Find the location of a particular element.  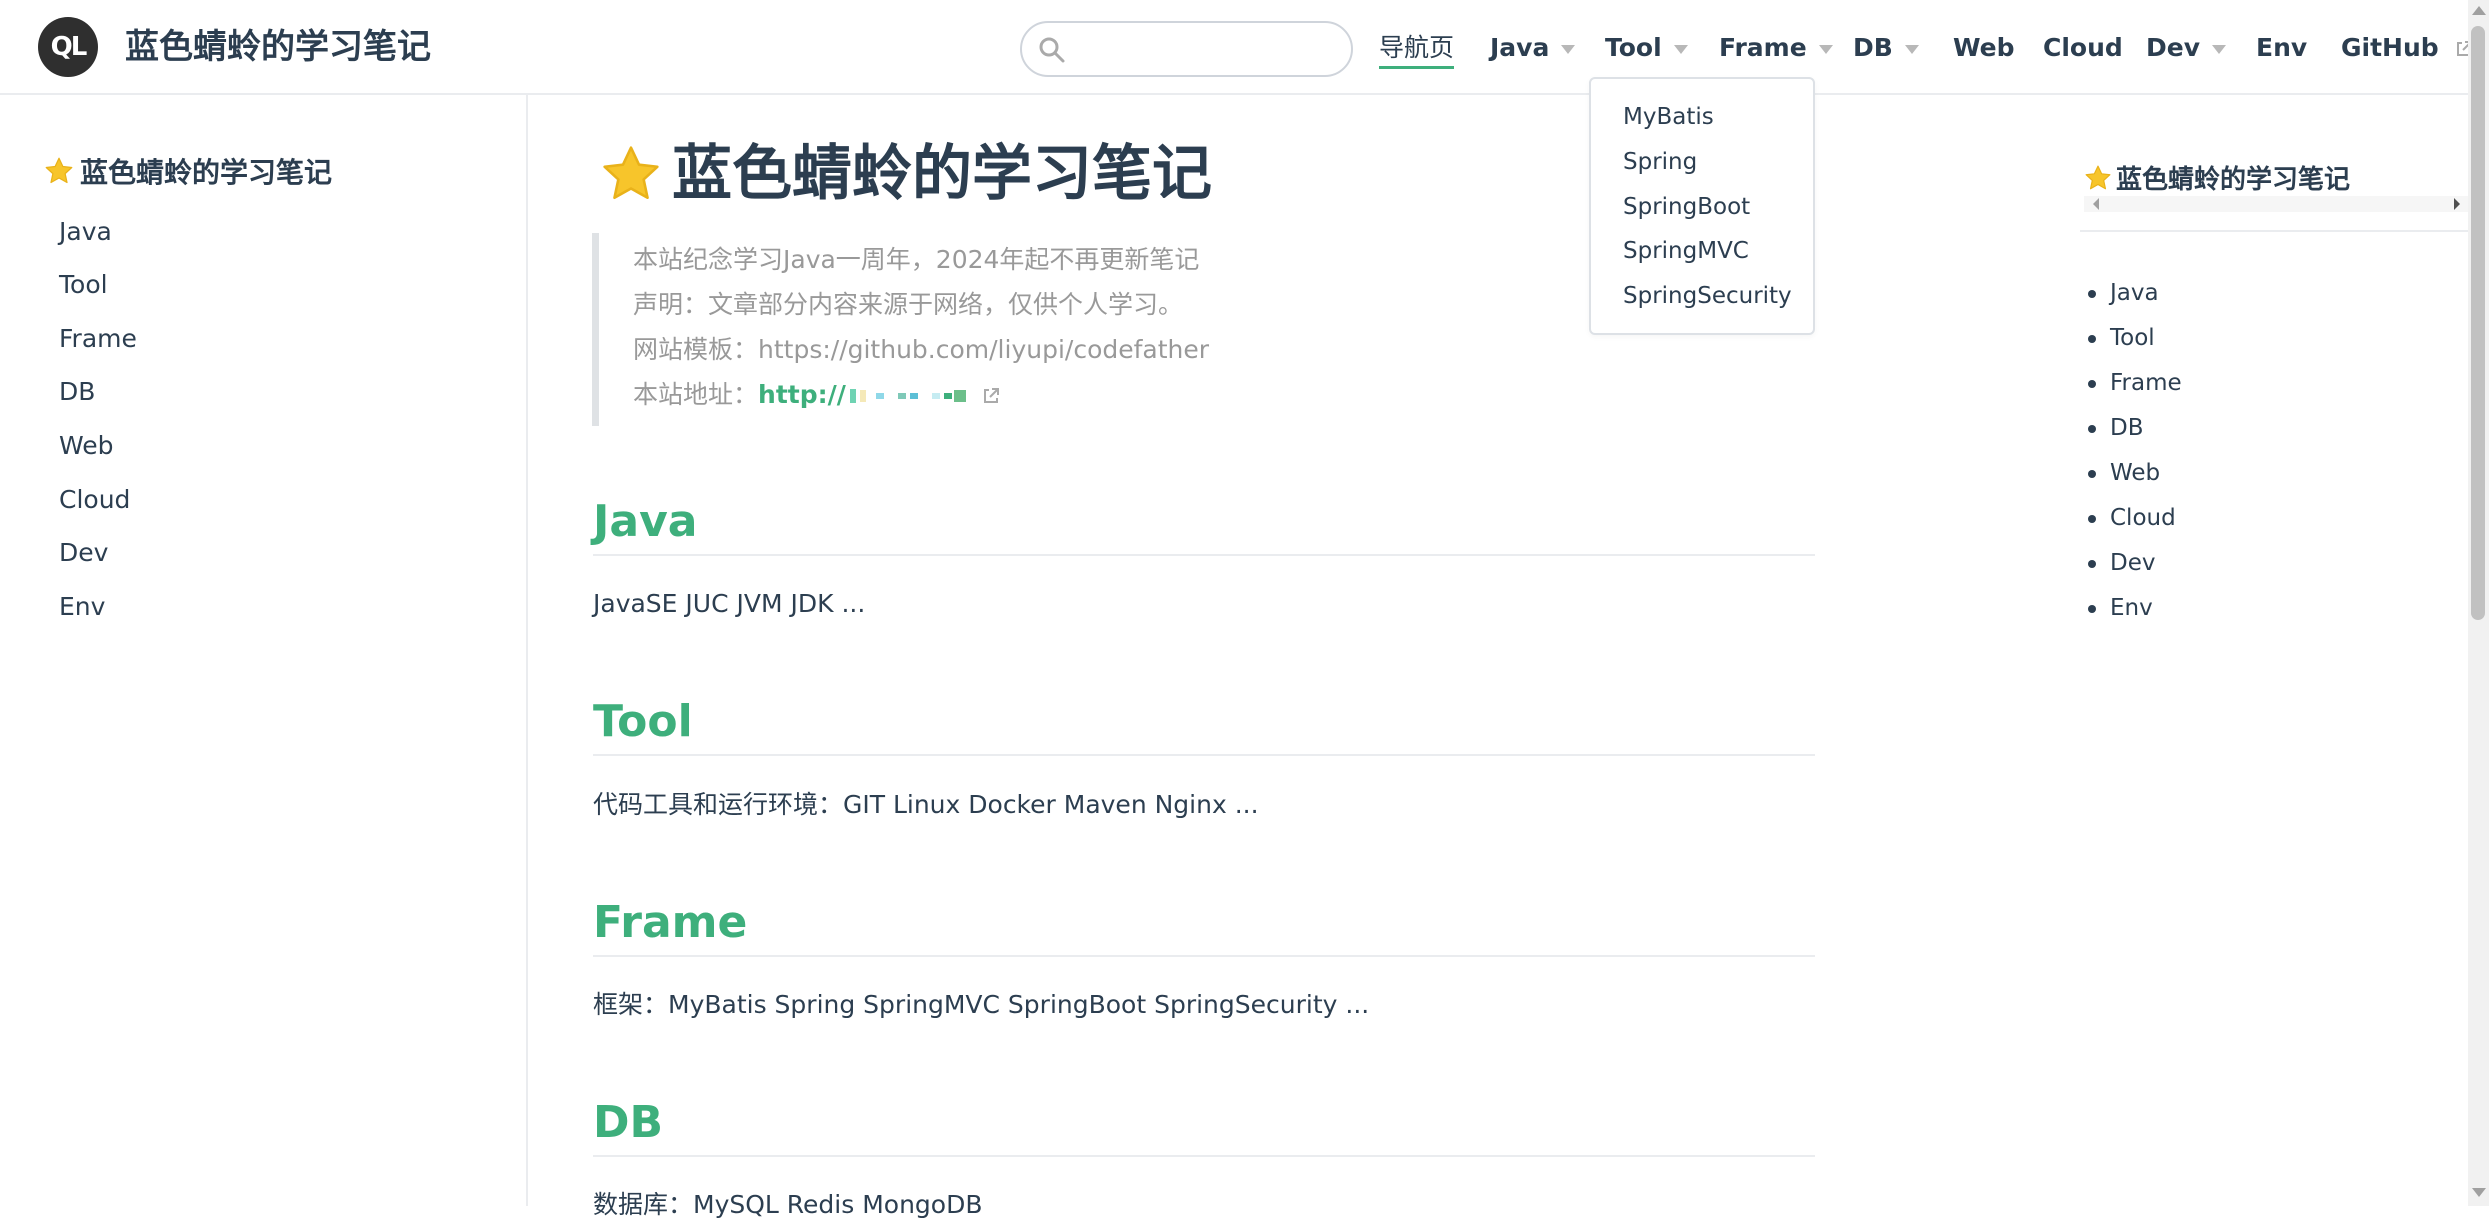

toc-item-frame: Frame is located at coordinates (2135, 383).